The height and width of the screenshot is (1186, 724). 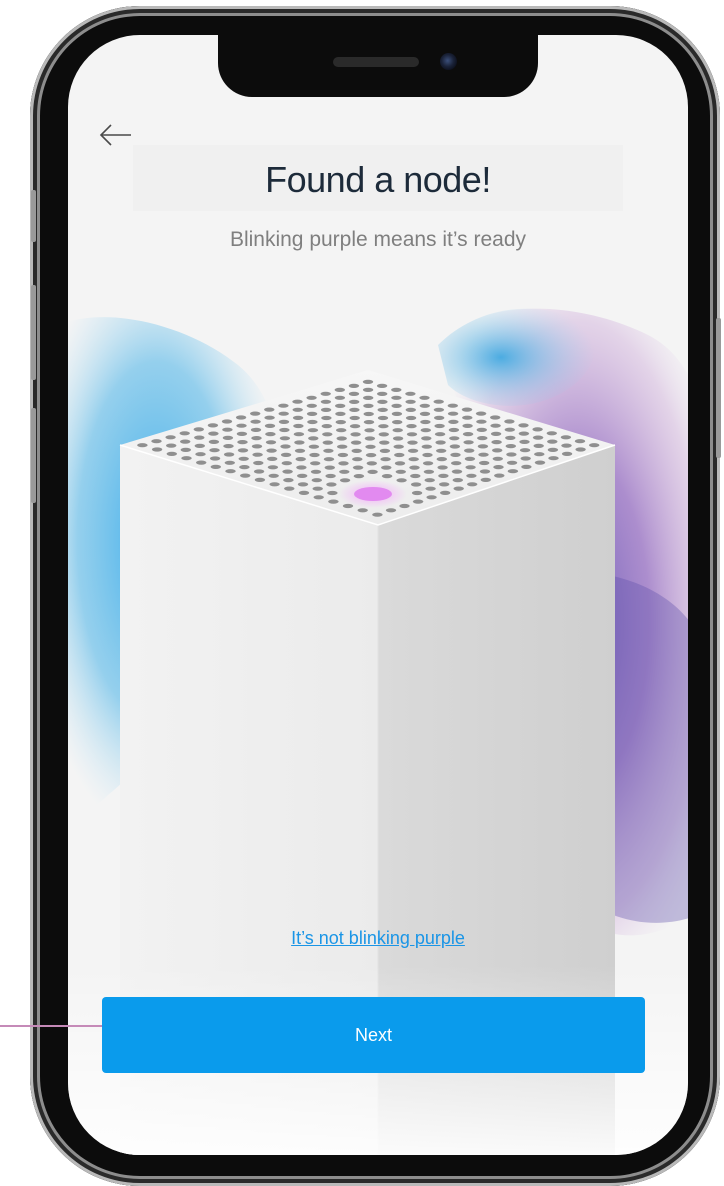 What do you see at coordinates (718, 388) in the screenshot?
I see `phone-power-button` at bounding box center [718, 388].